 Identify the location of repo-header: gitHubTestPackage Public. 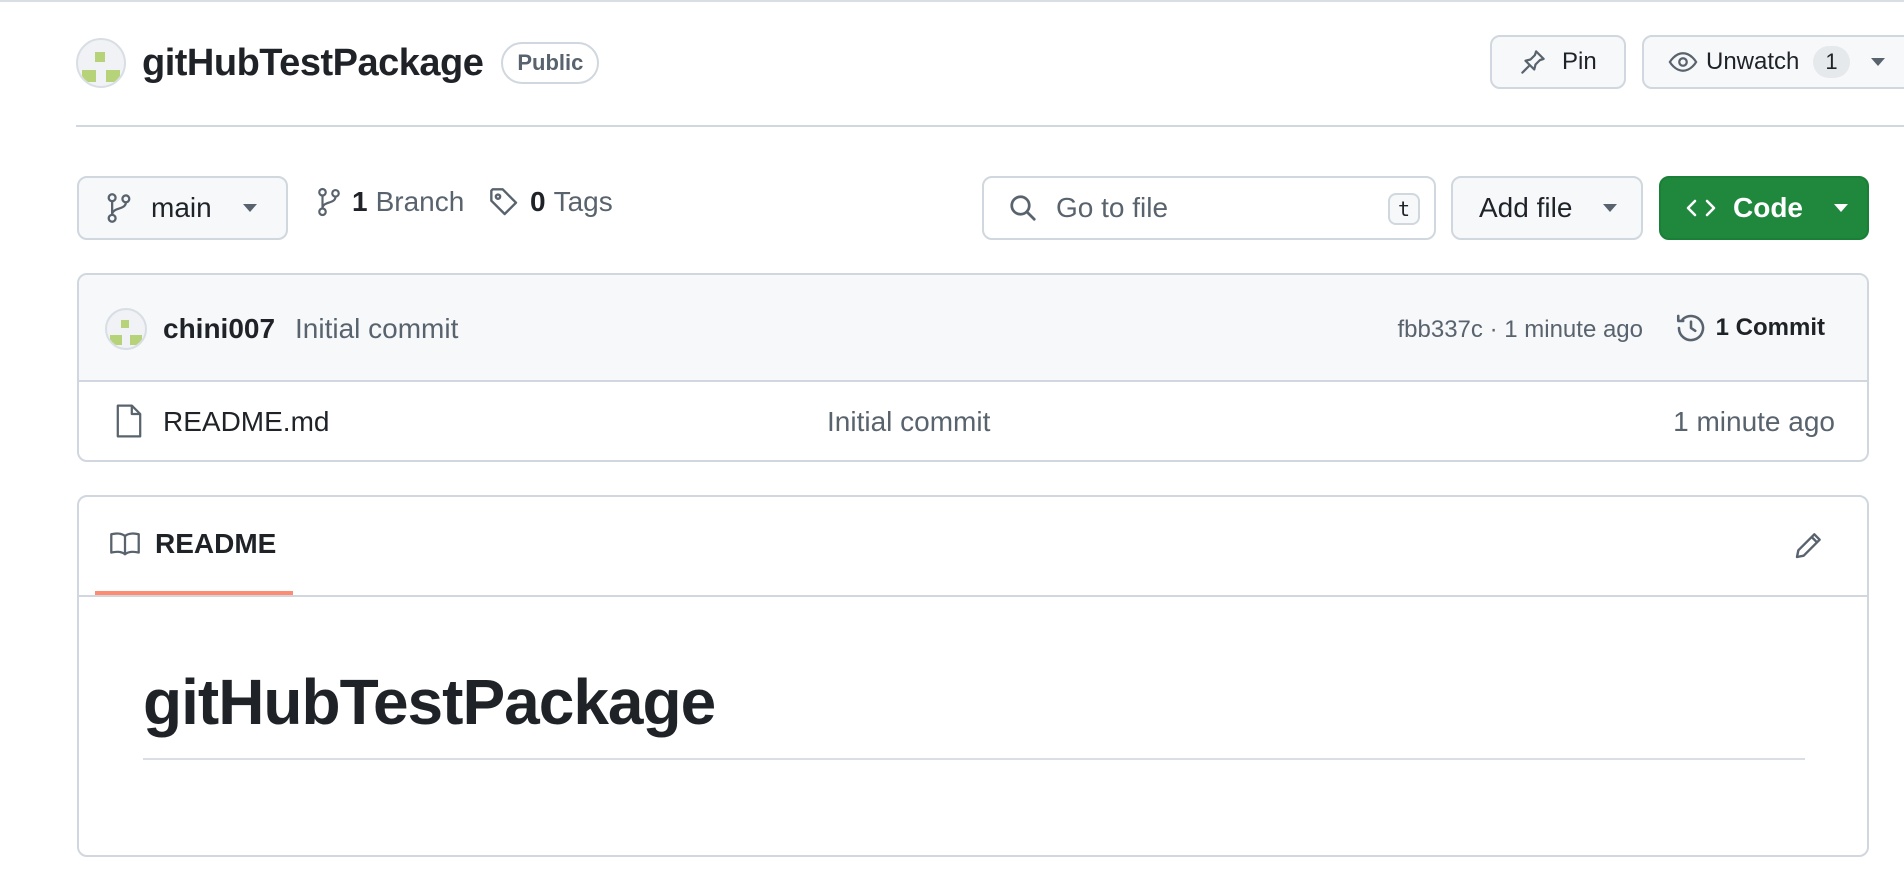
(338, 63).